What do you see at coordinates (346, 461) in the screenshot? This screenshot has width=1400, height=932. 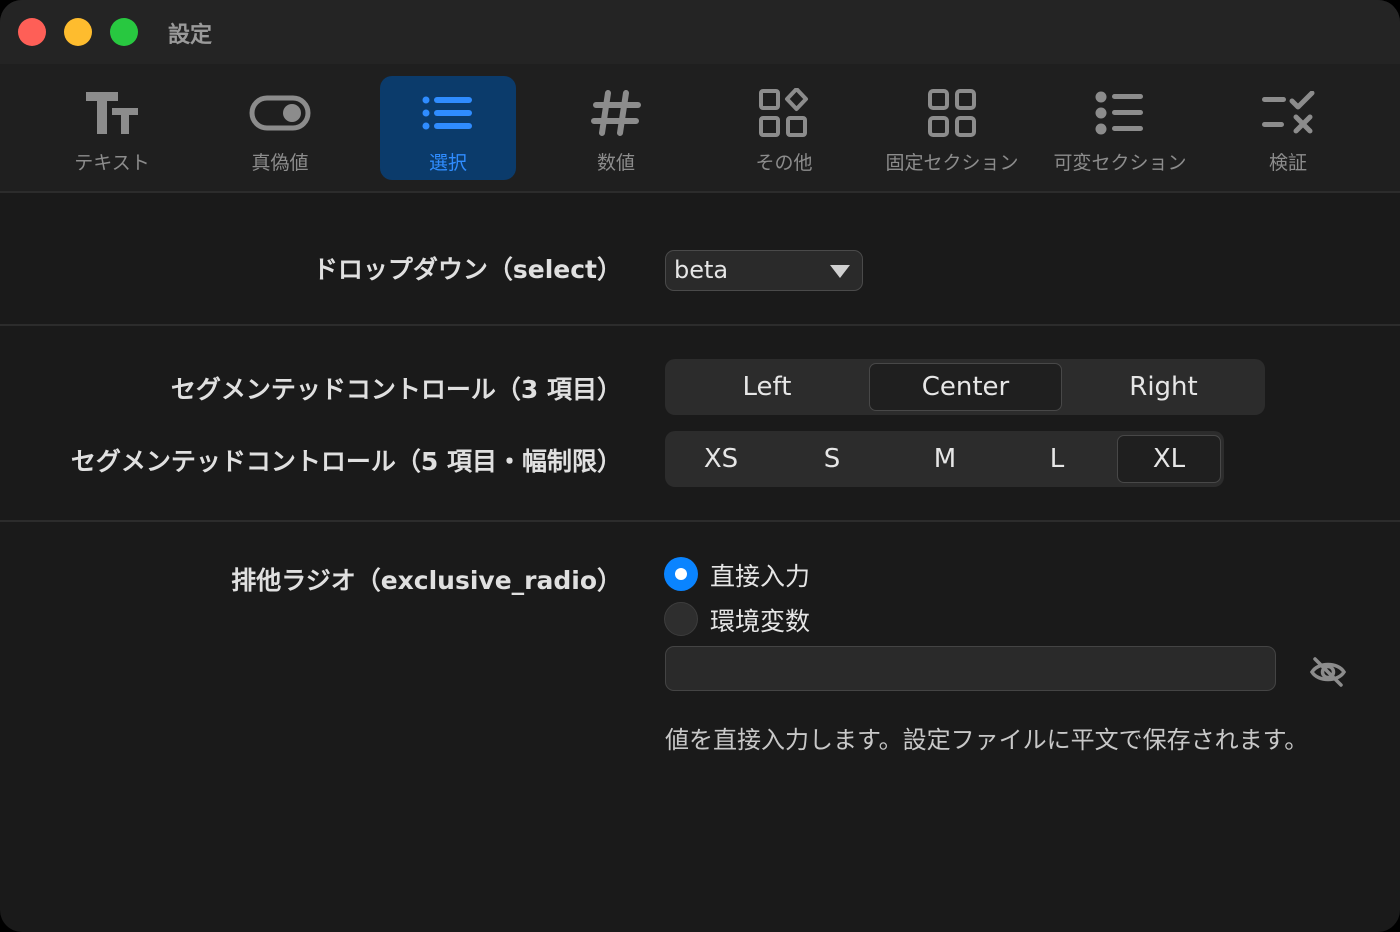 I see `segment5-label: セグメンテッドコントロール（5 項目・幅制限）` at bounding box center [346, 461].